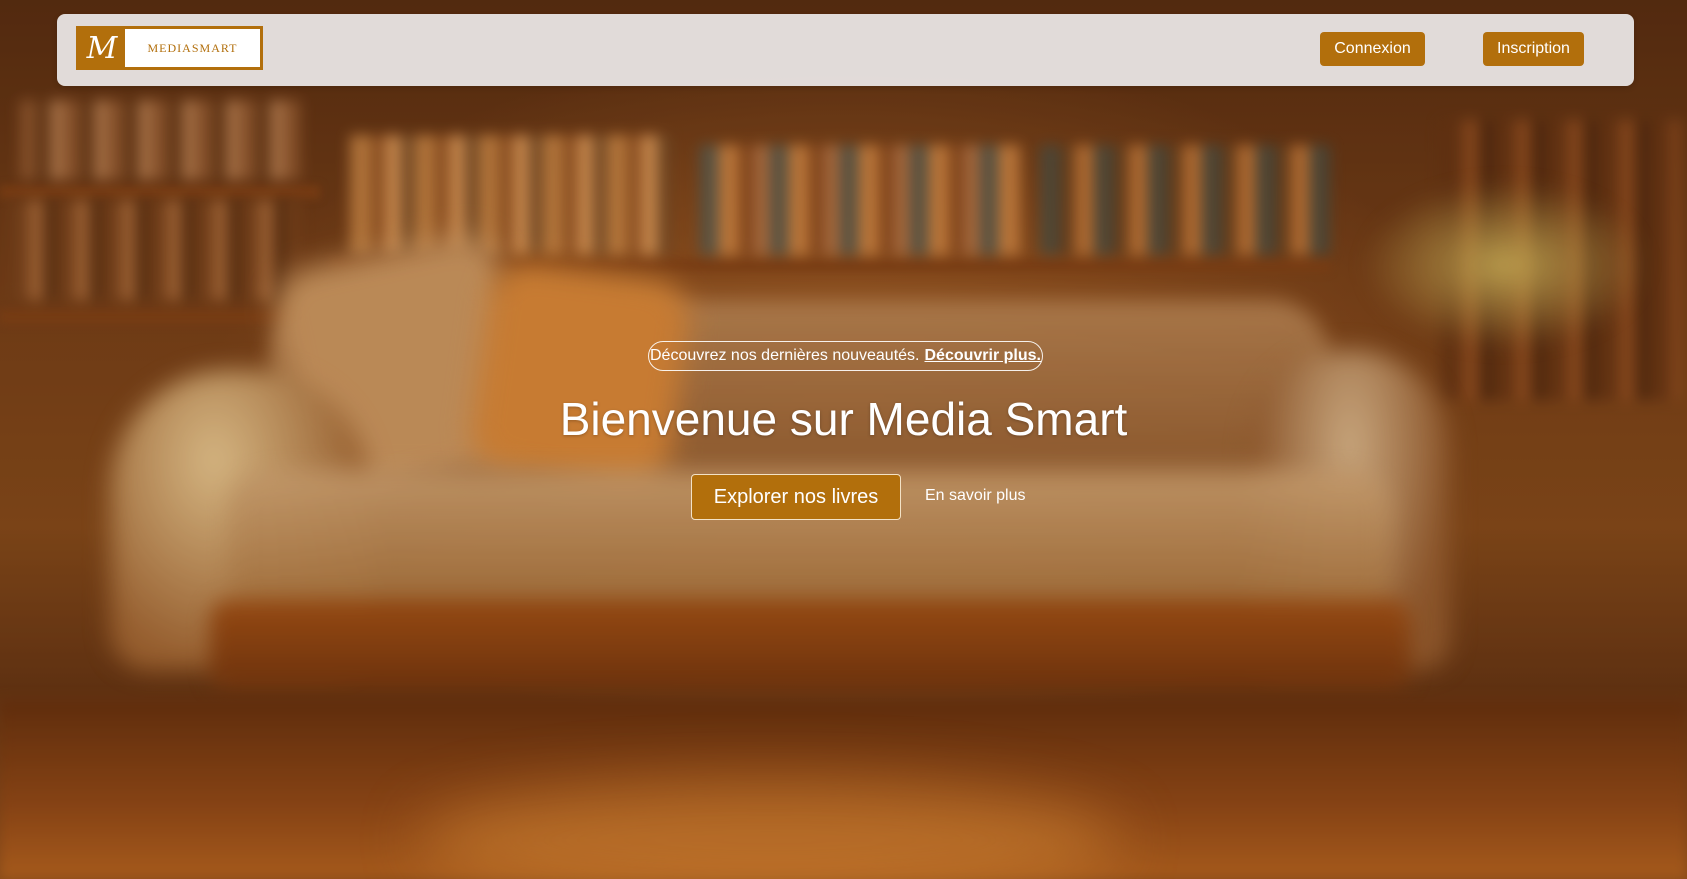 This screenshot has height=879, width=1687. I want to click on login-button: Connexion, so click(1372, 49).